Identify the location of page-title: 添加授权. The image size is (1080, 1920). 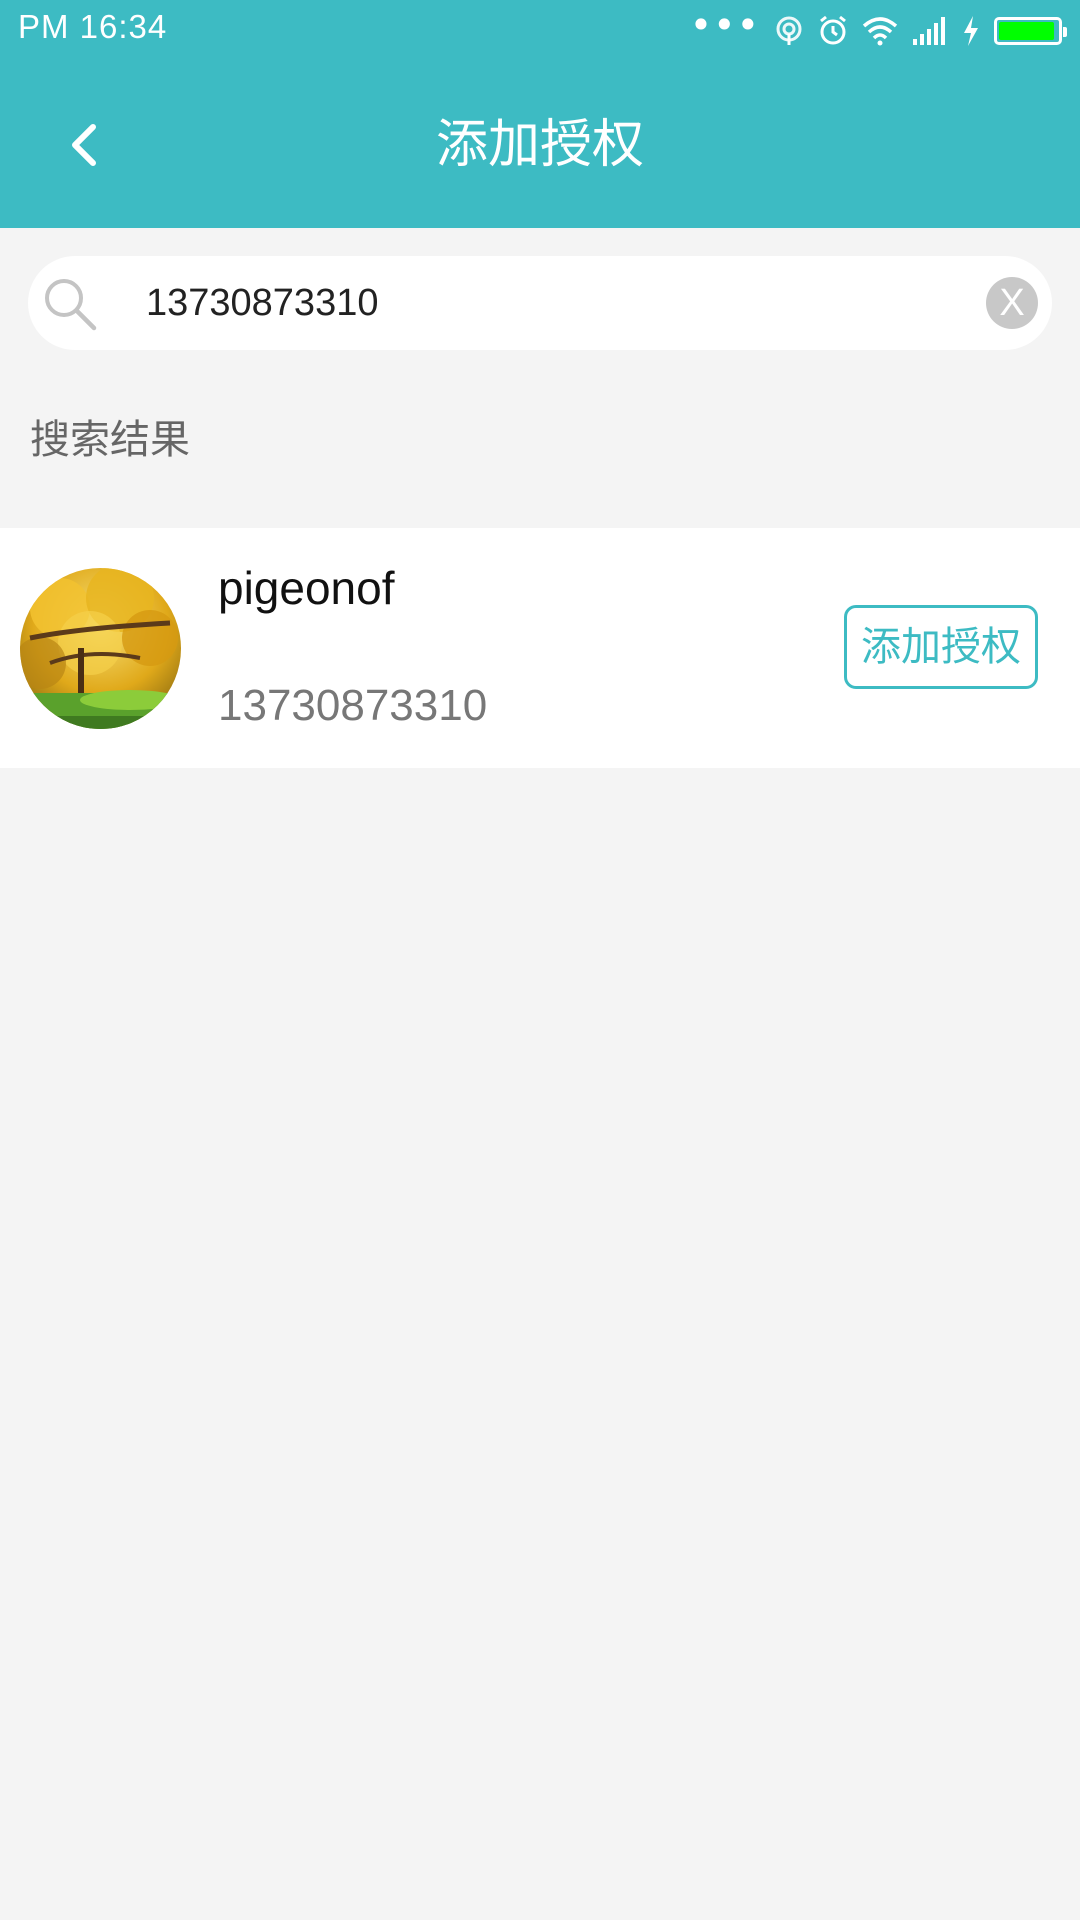
(539, 145).